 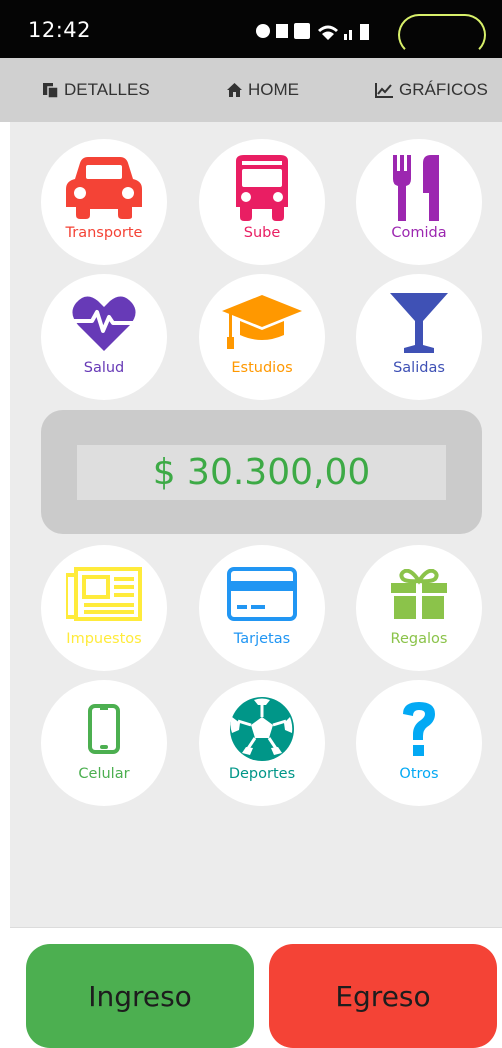 I want to click on status-icons, so click(x=312, y=31).